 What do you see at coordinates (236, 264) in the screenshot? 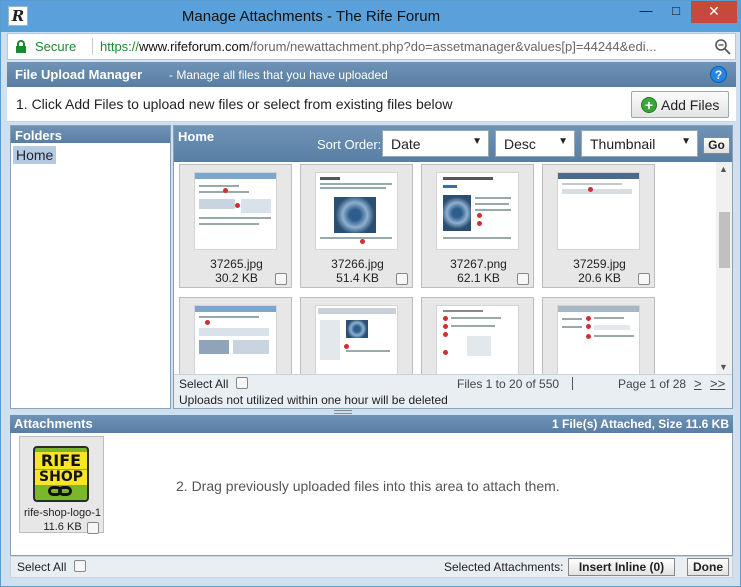
I see `file-name: 37265.jpg` at bounding box center [236, 264].